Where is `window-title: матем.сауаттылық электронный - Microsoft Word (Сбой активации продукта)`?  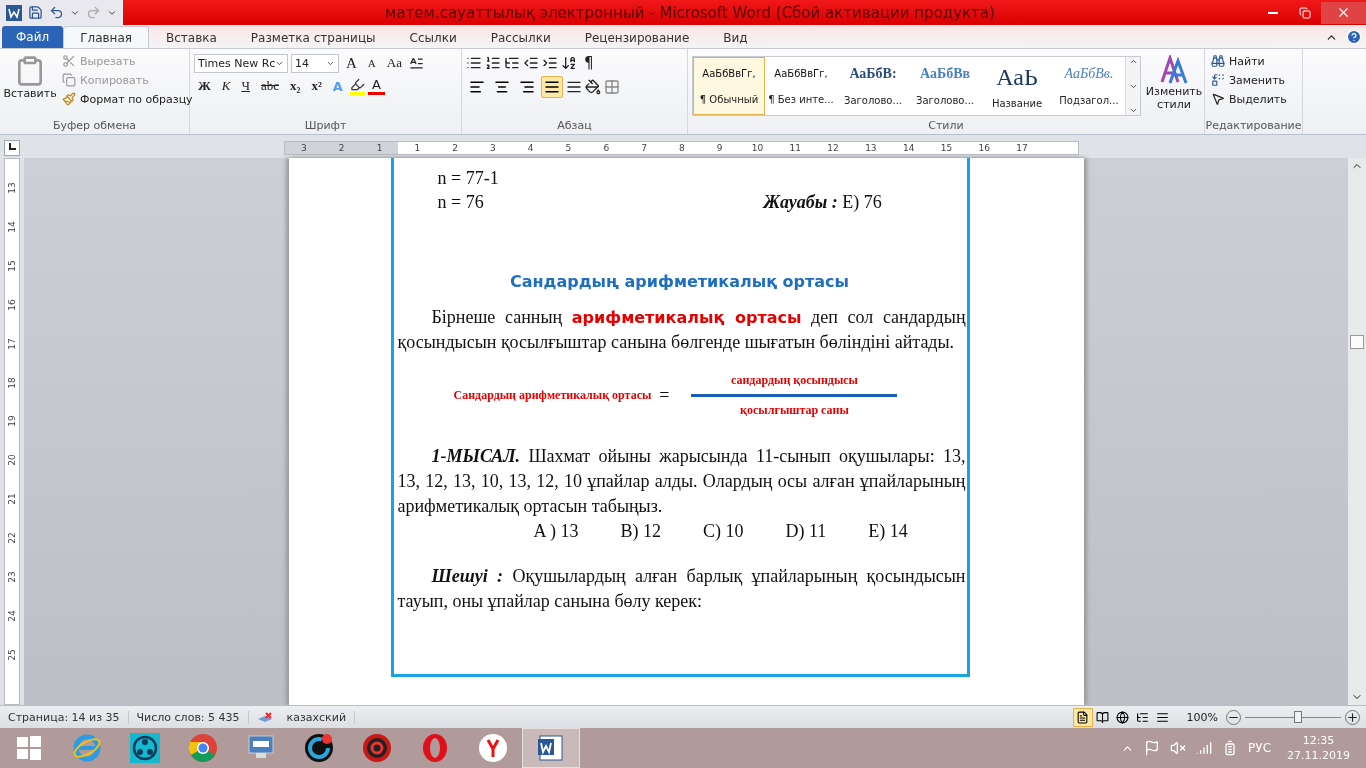 window-title: матем.сауаттылық электронный - Microsoft Word (Сбой активации продукта) is located at coordinates (690, 12).